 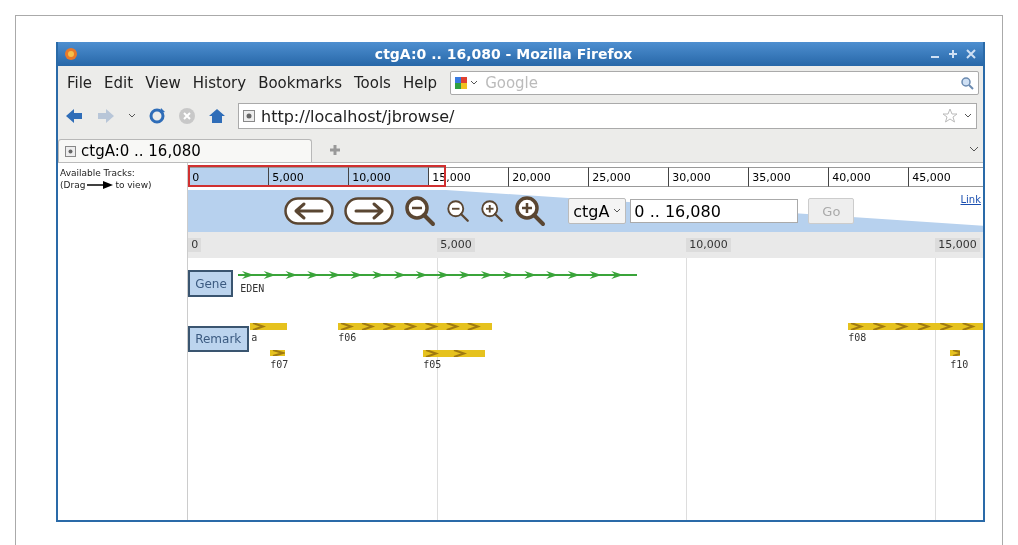 I want to click on feature-label: f06, so click(x=347, y=338).